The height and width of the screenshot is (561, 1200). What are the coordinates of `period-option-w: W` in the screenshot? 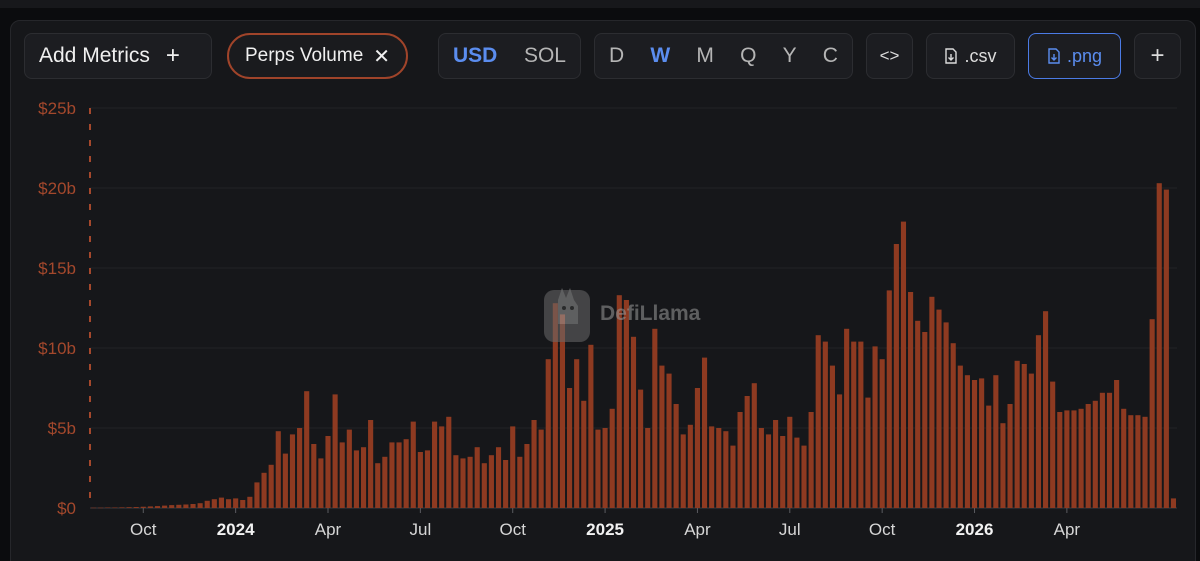 It's located at (660, 56).